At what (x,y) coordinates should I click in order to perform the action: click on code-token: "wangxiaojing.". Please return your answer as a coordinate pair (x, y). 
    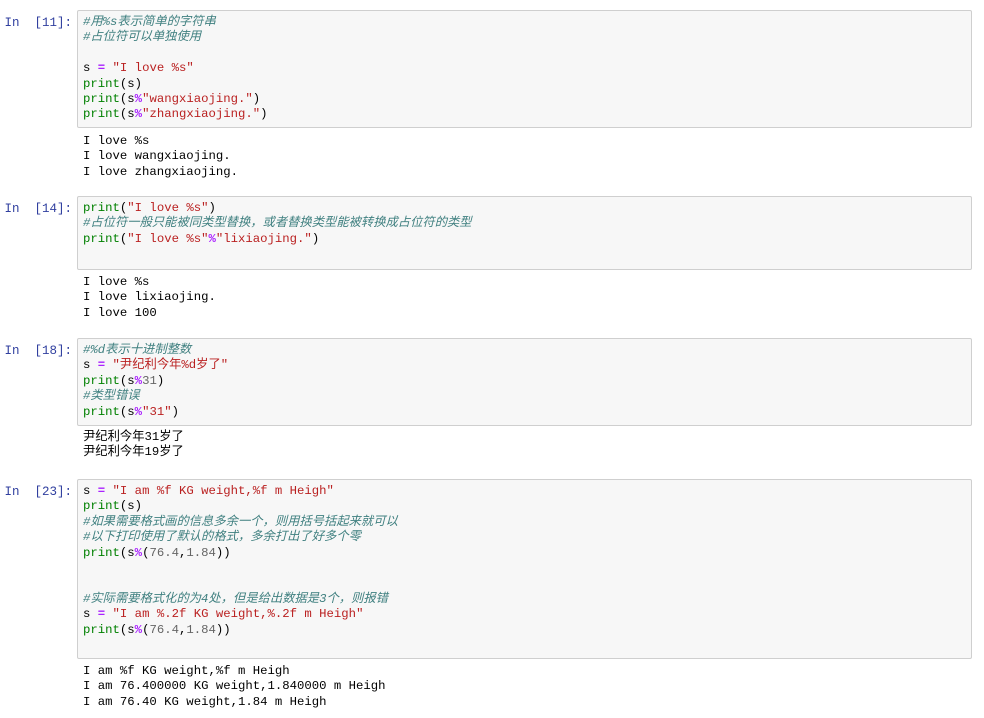
    Looking at the image, I should click on (197, 98).